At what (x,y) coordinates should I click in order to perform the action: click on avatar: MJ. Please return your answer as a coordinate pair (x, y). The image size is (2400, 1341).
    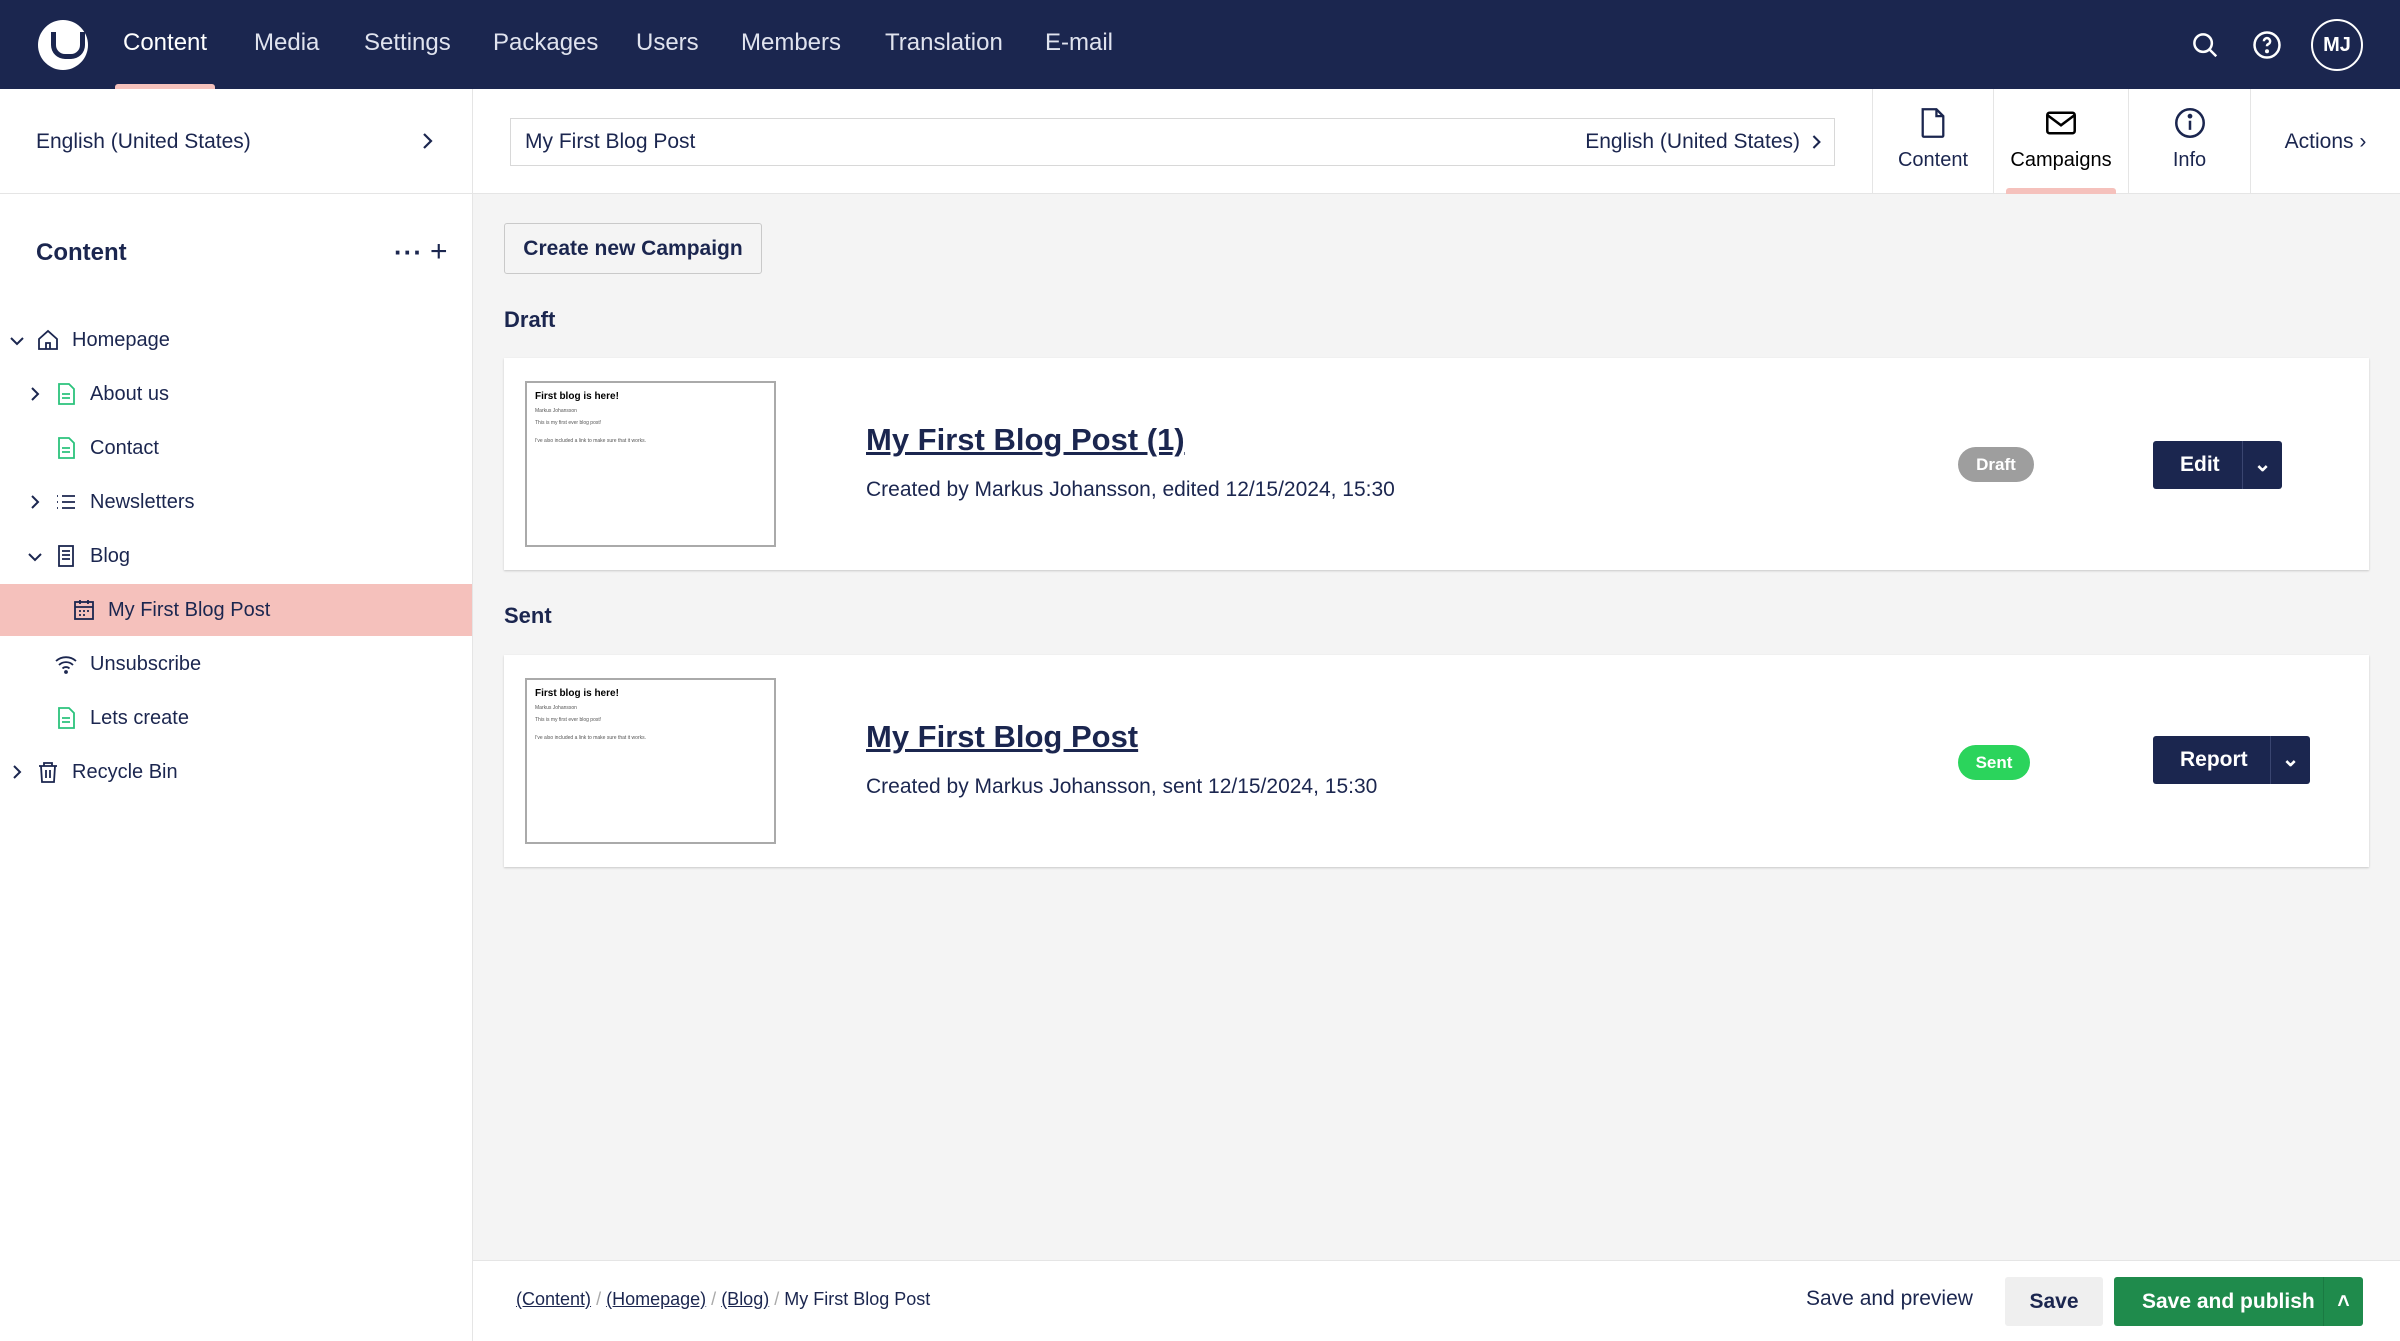
    Looking at the image, I should click on (2337, 45).